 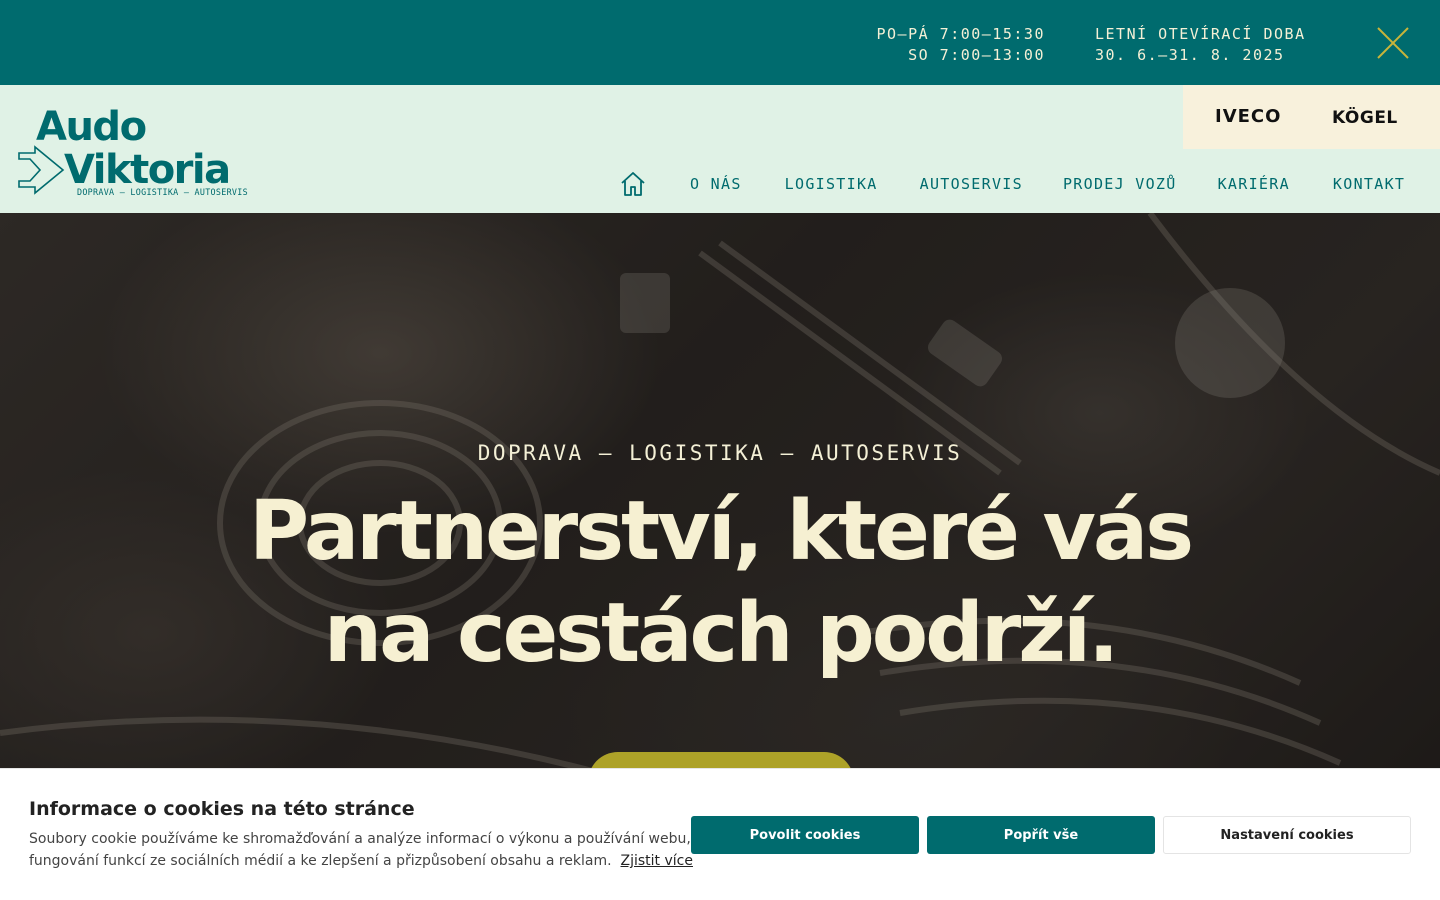 I want to click on nav-item-kariera: KARIÉRA, so click(x=1254, y=184).